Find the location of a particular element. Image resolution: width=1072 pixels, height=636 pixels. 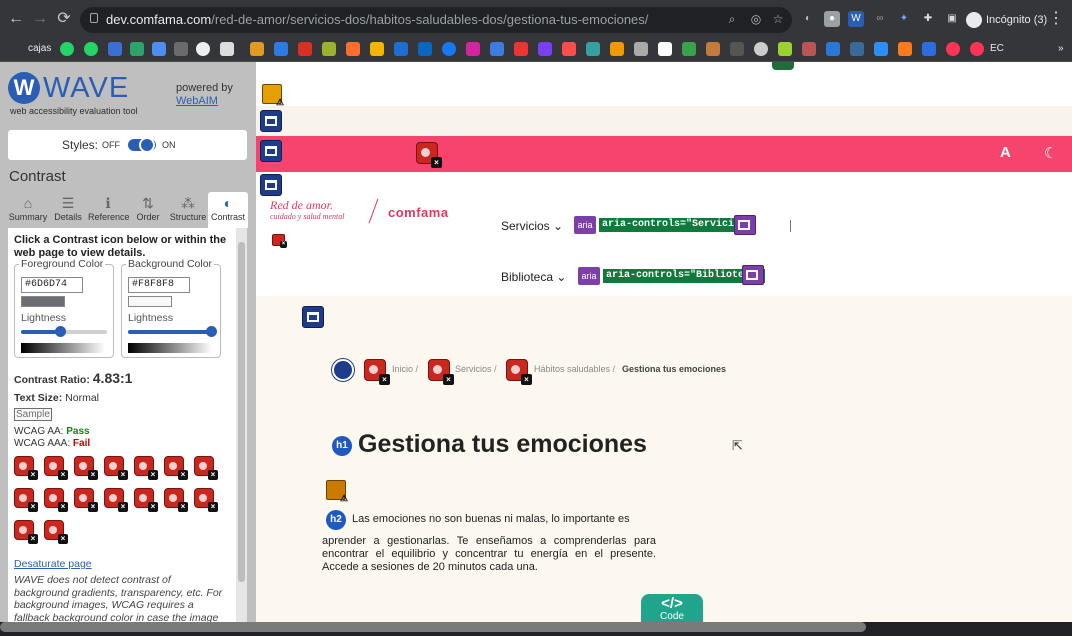

wave-structure-icon is located at coordinates (783, 66).